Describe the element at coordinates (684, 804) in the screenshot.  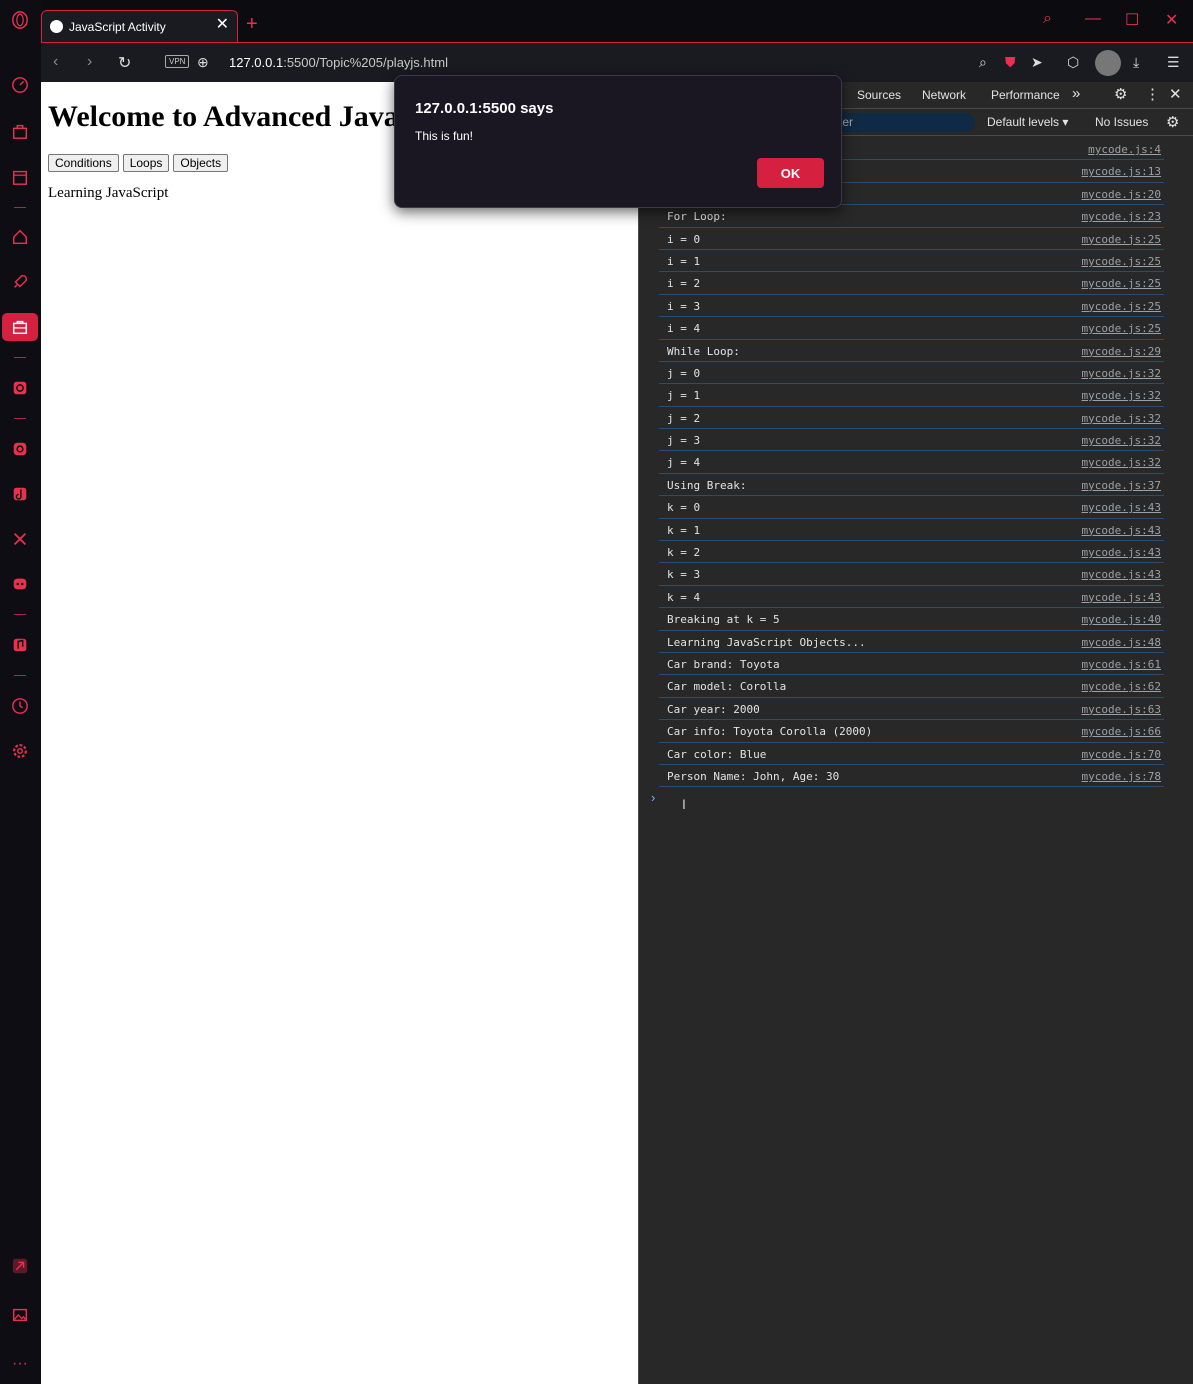
I see `text-cursor-icon: I` at that location.